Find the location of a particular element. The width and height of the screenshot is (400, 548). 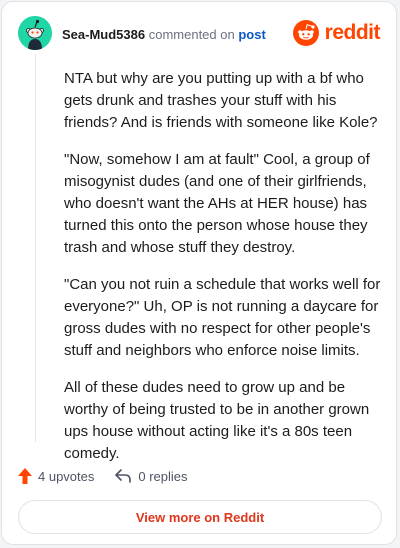

comment-header: Sea-Mud5386 commented on post reddit is located at coordinates (199, 33).